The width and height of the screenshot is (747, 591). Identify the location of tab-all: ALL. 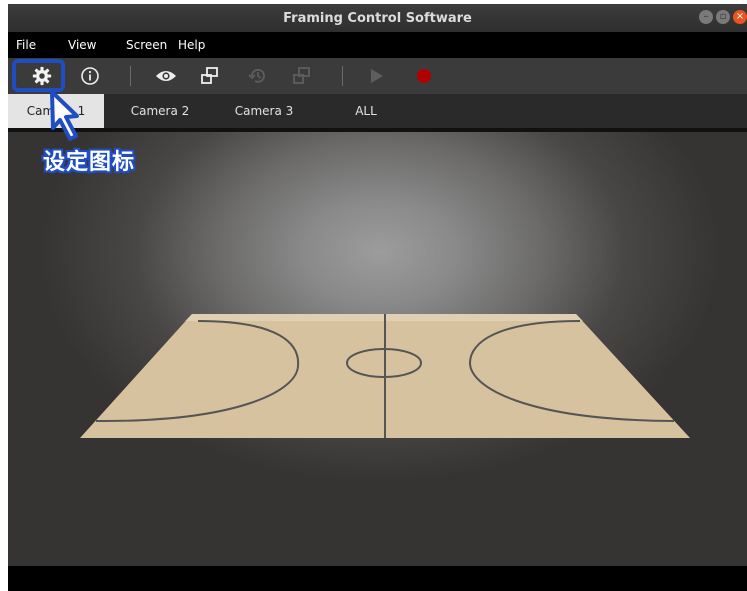
(366, 111).